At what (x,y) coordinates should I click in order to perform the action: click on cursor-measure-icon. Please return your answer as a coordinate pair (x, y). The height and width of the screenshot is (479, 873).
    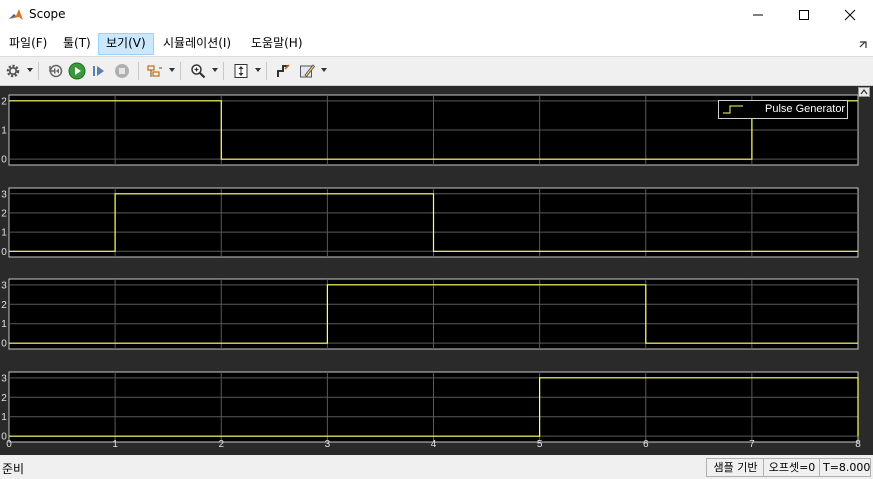
    Looking at the image, I should click on (154, 71).